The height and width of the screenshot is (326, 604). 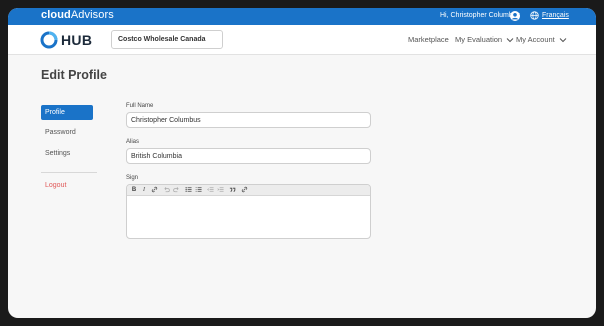 I want to click on numbered-list-icon, so click(x=198, y=190).